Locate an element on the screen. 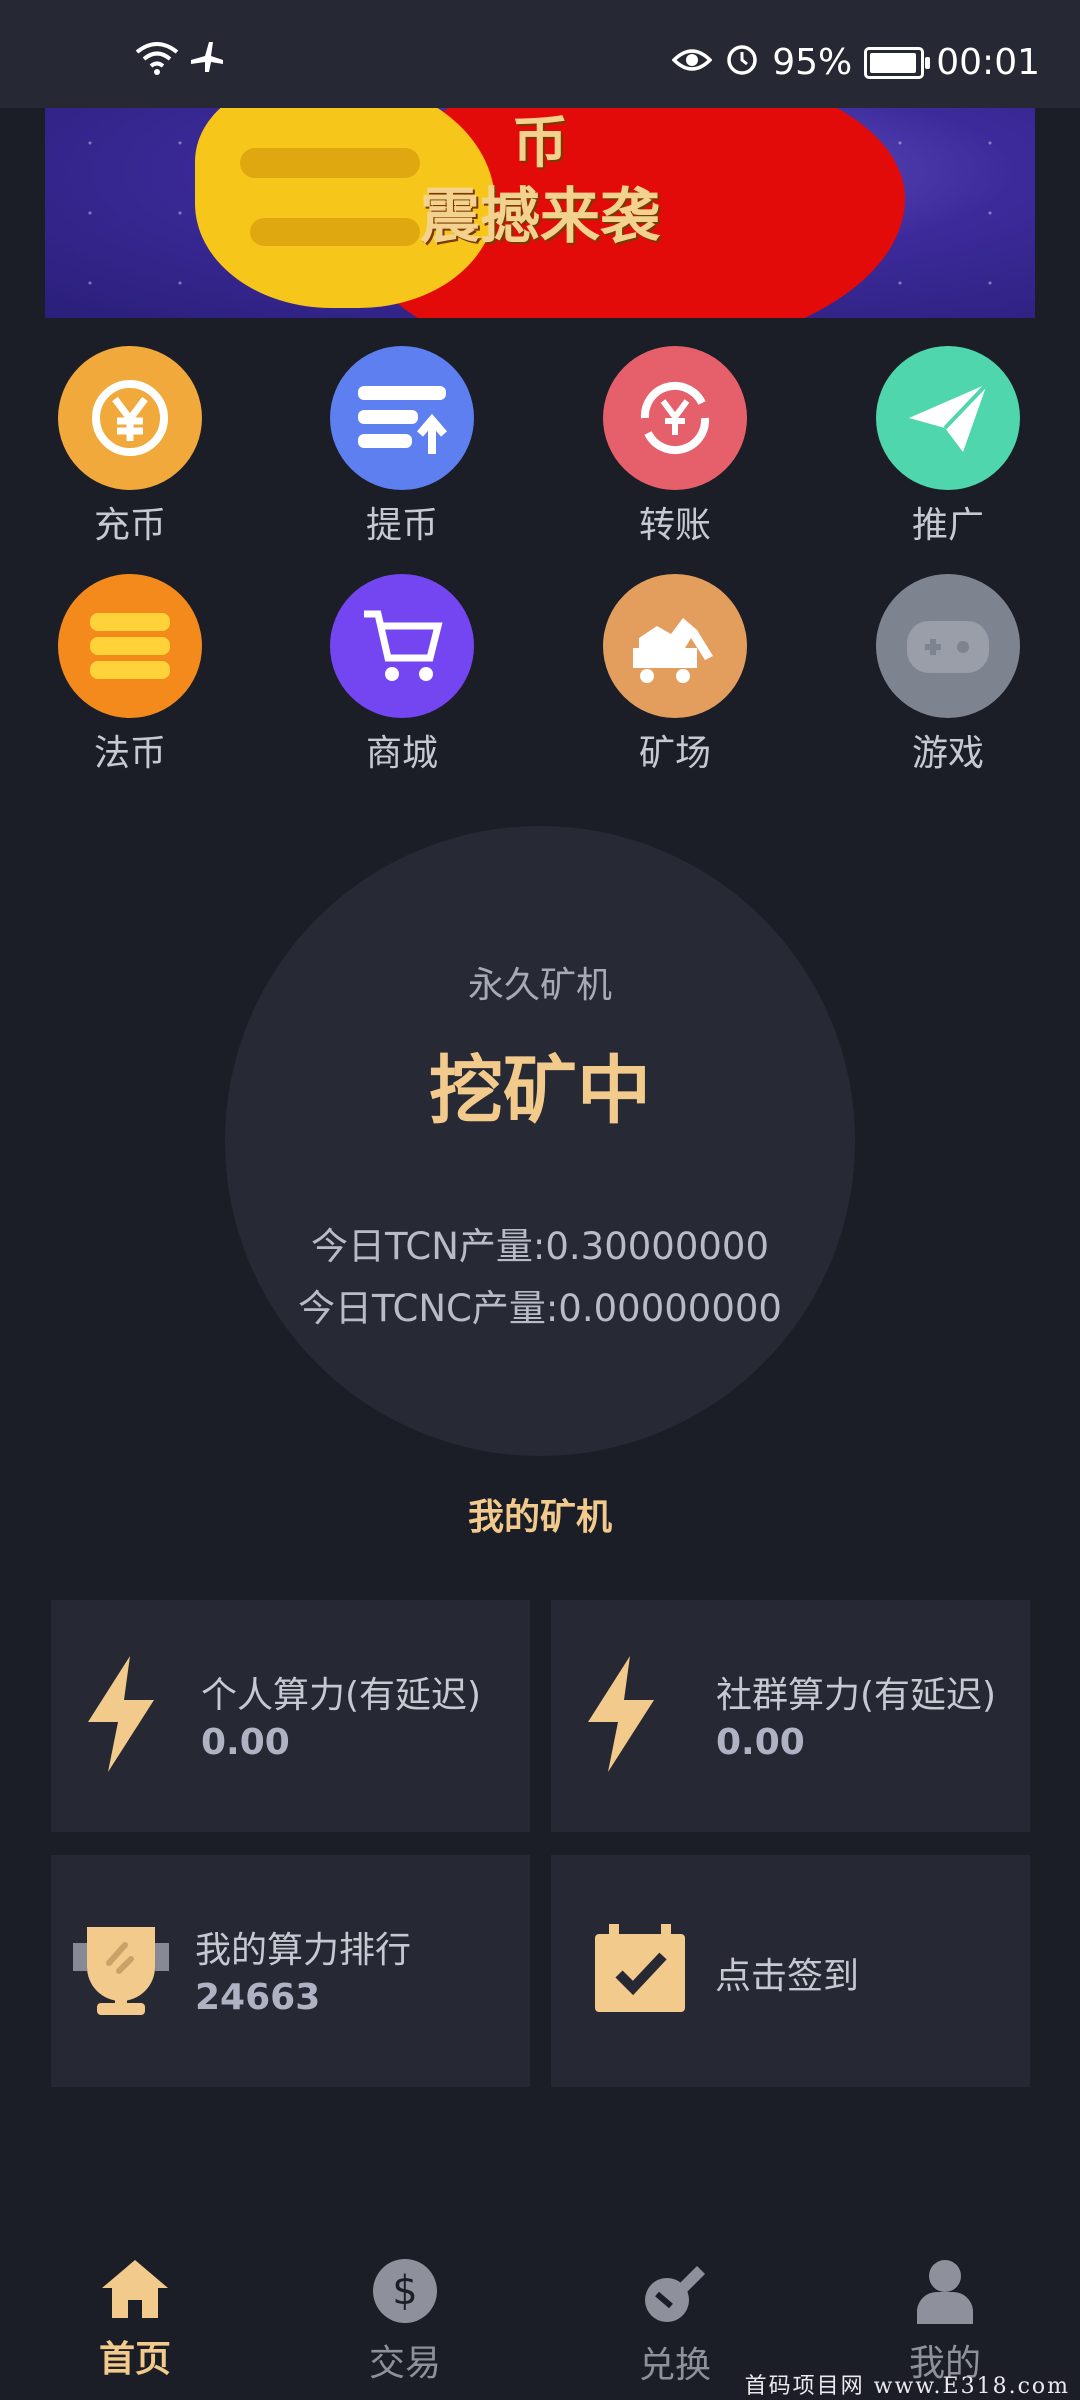 The width and height of the screenshot is (1080, 2400). battery-icon is located at coordinates (897, 62).